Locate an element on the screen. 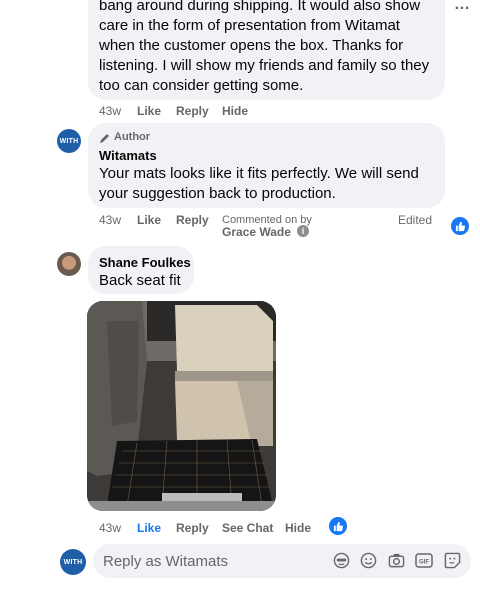  reply-input: Reply as Witamats is located at coordinates (165, 561).